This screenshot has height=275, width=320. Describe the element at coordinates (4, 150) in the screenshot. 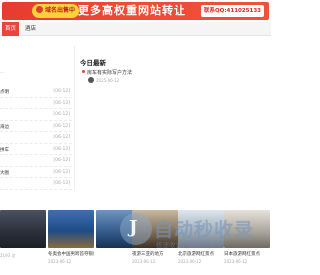

I see `list-item-title: 拼车` at that location.